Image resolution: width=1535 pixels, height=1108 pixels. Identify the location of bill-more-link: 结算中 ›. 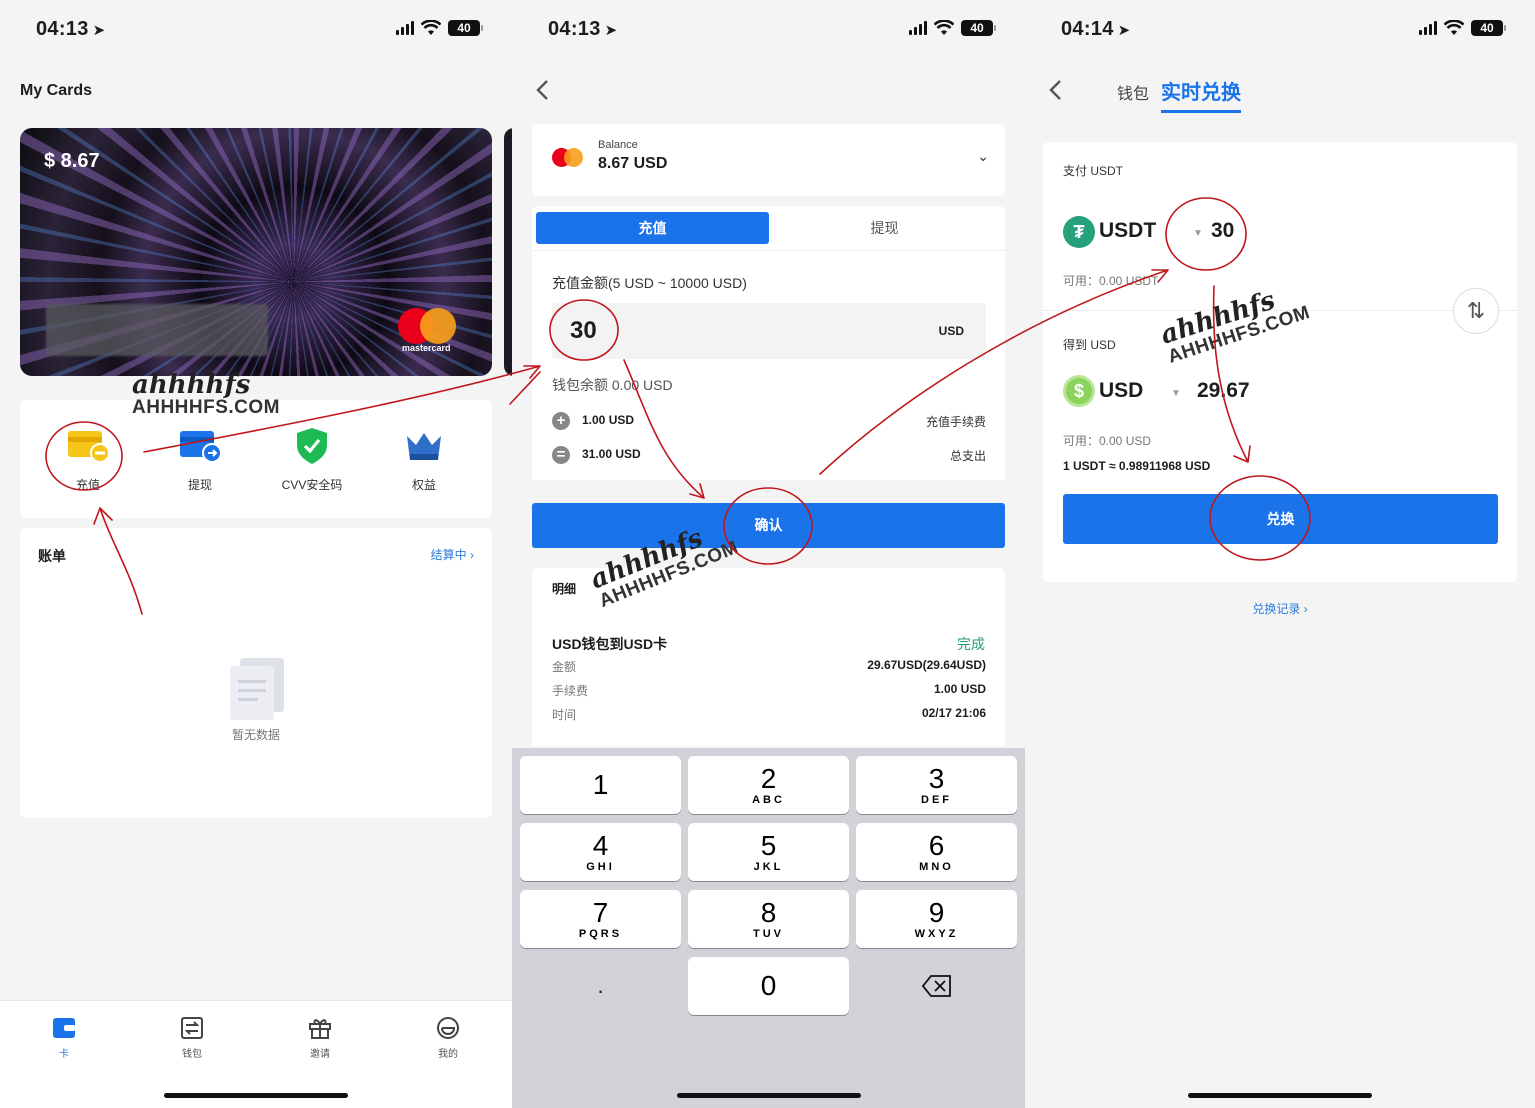
(452, 554).